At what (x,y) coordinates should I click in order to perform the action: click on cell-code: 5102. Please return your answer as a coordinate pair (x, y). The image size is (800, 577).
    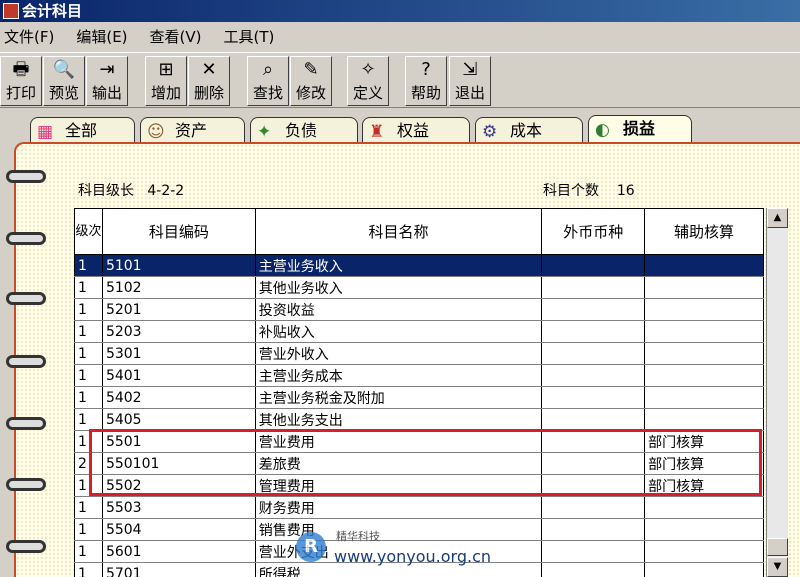
    Looking at the image, I should click on (178, 287).